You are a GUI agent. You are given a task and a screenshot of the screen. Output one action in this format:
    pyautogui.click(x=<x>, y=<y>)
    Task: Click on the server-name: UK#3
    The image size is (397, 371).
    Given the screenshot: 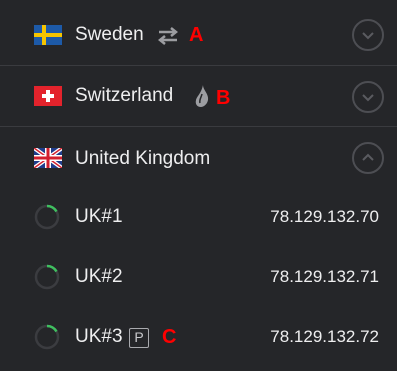 What is the action you would take?
    pyautogui.click(x=99, y=336)
    